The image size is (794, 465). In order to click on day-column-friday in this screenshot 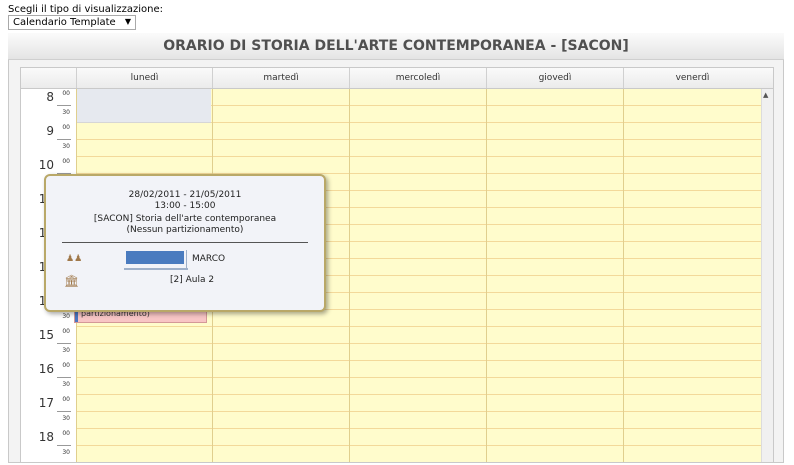, I will do `click(692, 275)`.